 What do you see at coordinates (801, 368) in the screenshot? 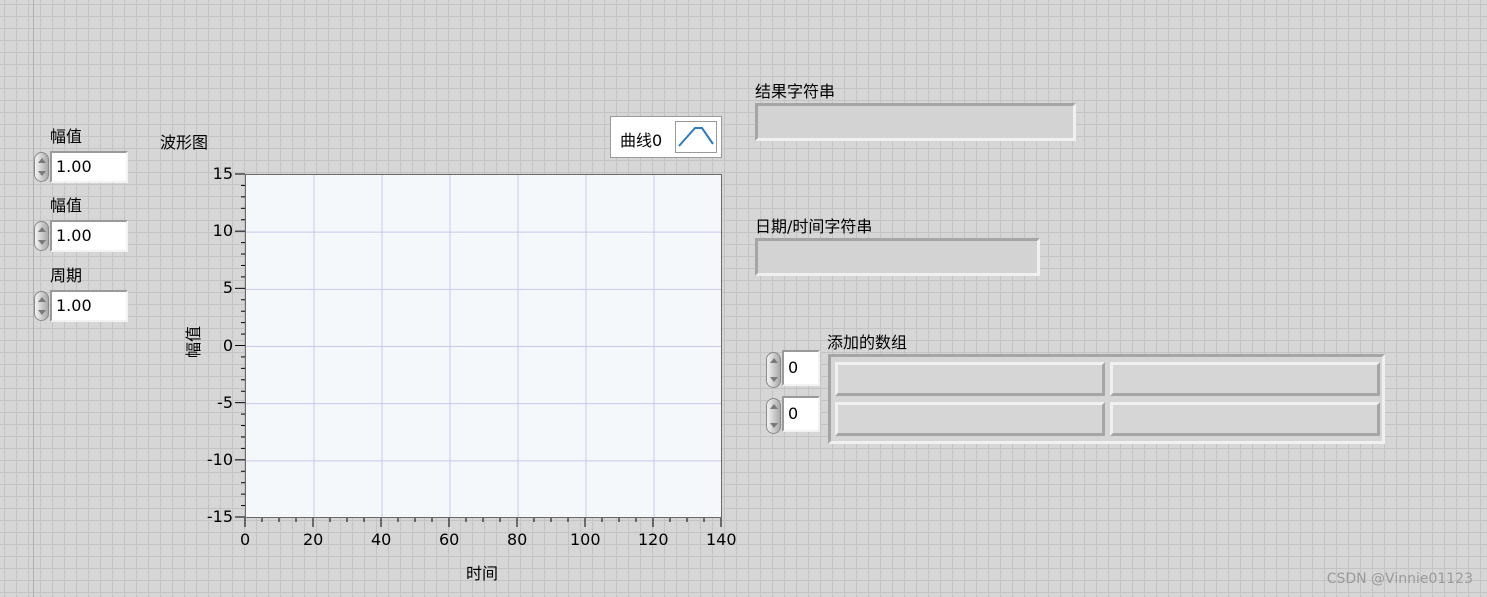
I see `row-index-input: 0` at bounding box center [801, 368].